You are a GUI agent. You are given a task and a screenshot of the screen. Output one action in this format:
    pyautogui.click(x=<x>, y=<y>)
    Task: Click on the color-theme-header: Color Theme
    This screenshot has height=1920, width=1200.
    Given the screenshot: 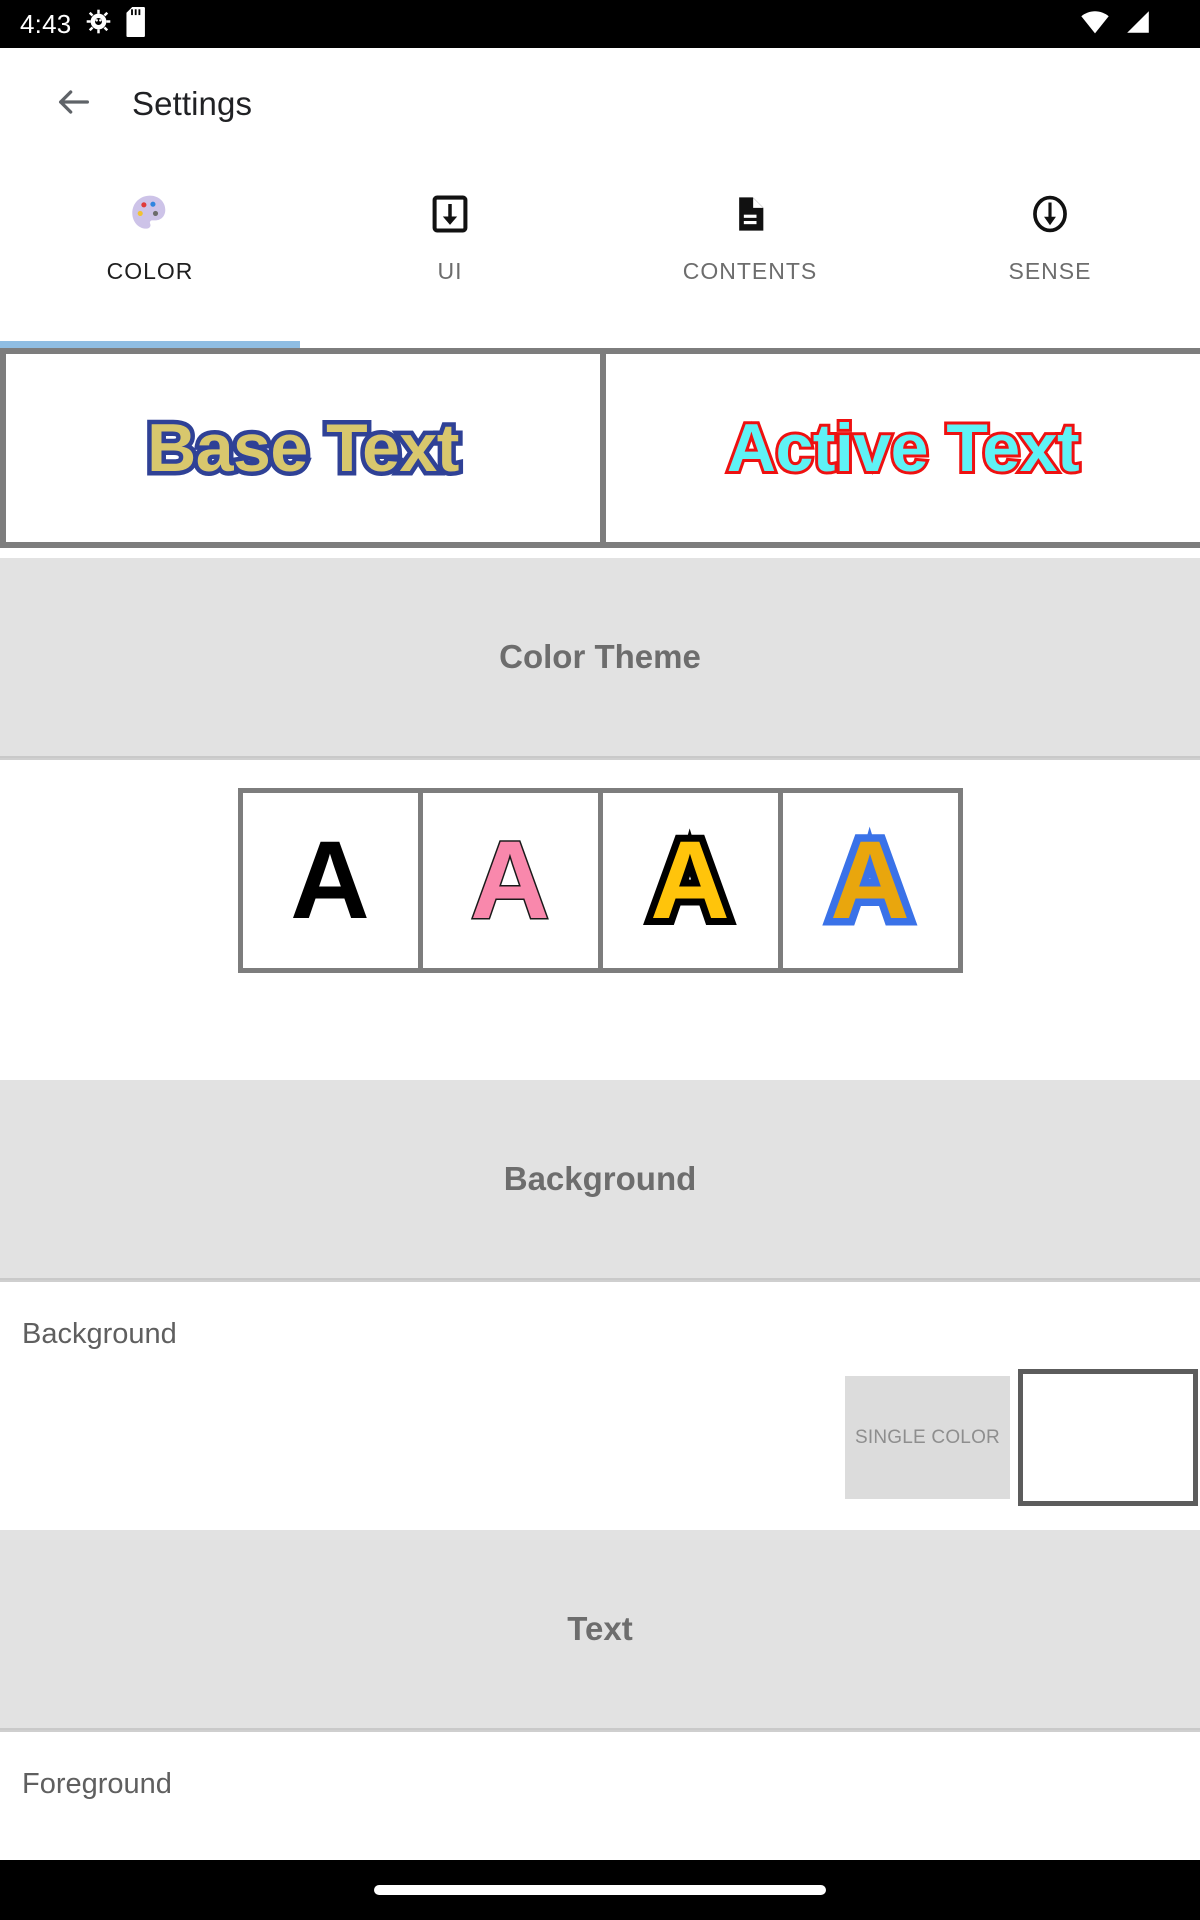 What is the action you would take?
    pyautogui.click(x=600, y=658)
    